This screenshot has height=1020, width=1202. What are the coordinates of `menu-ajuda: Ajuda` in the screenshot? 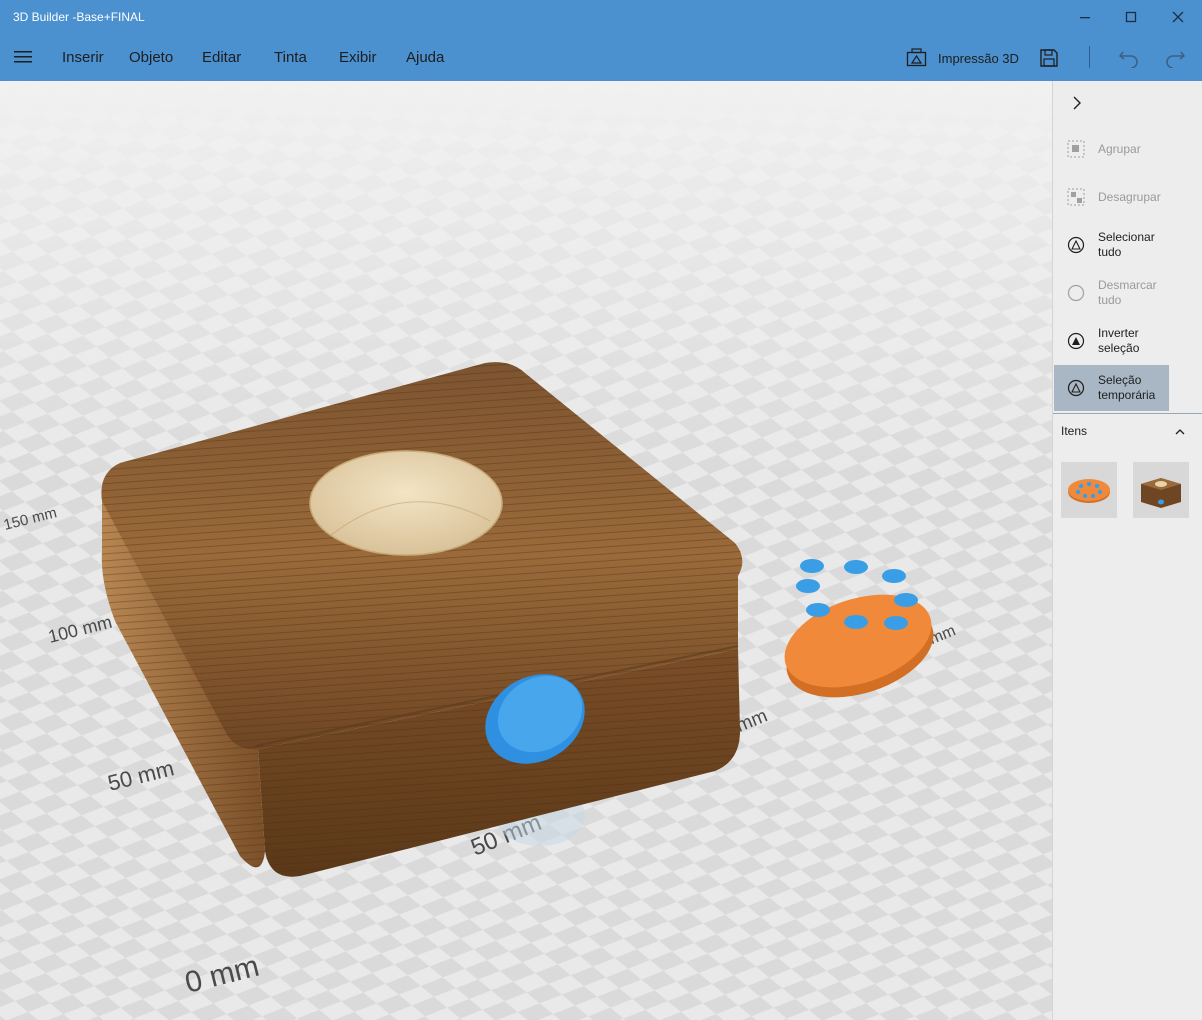 It's located at (425, 57).